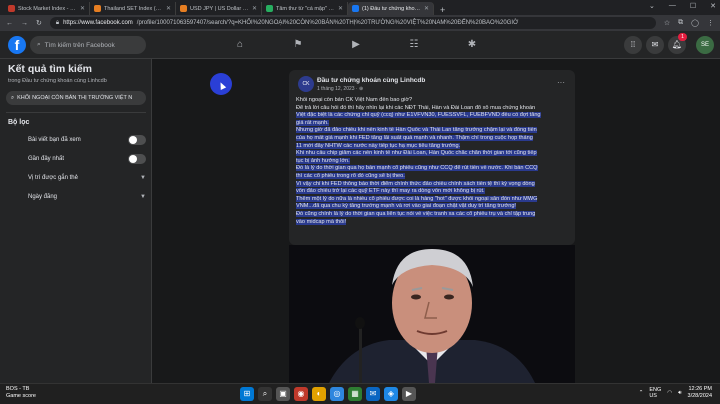 This screenshot has height=404, width=720. I want to click on tab-search-icon: ⌄, so click(652, 6).